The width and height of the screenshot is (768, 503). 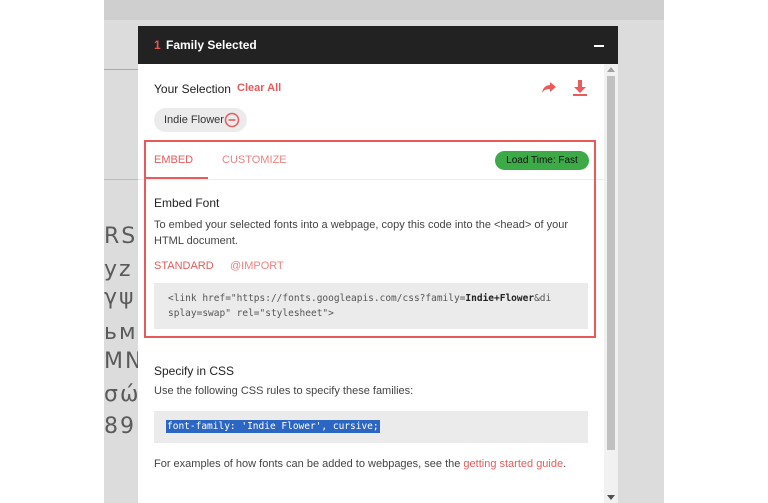 What do you see at coordinates (121, 394) in the screenshot?
I see `preview-glyphs: σώ` at bounding box center [121, 394].